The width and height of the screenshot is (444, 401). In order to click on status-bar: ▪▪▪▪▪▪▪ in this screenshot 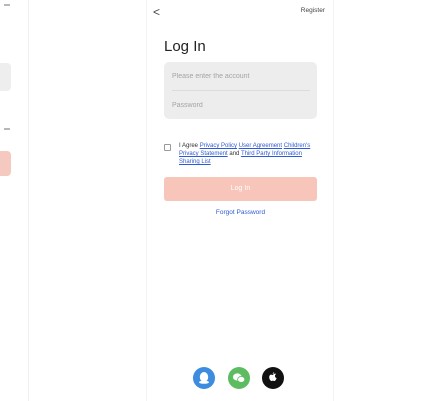, I will do `click(239, 1)`.